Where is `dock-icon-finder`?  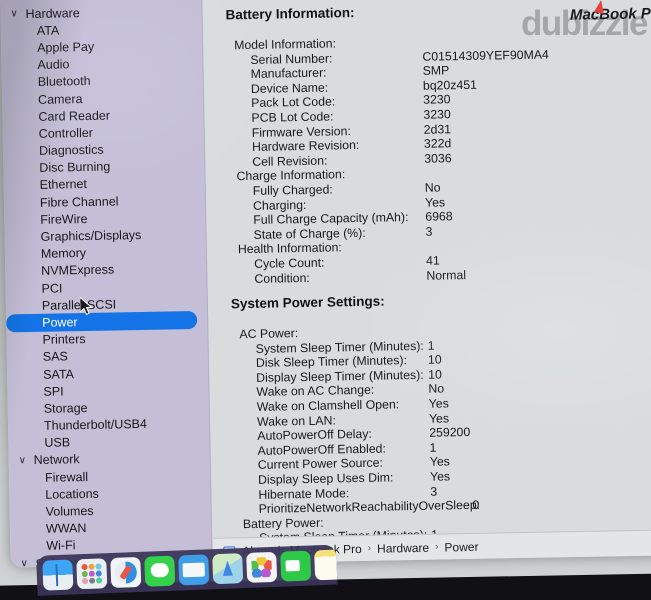
dock-icon-finder is located at coordinates (58, 575).